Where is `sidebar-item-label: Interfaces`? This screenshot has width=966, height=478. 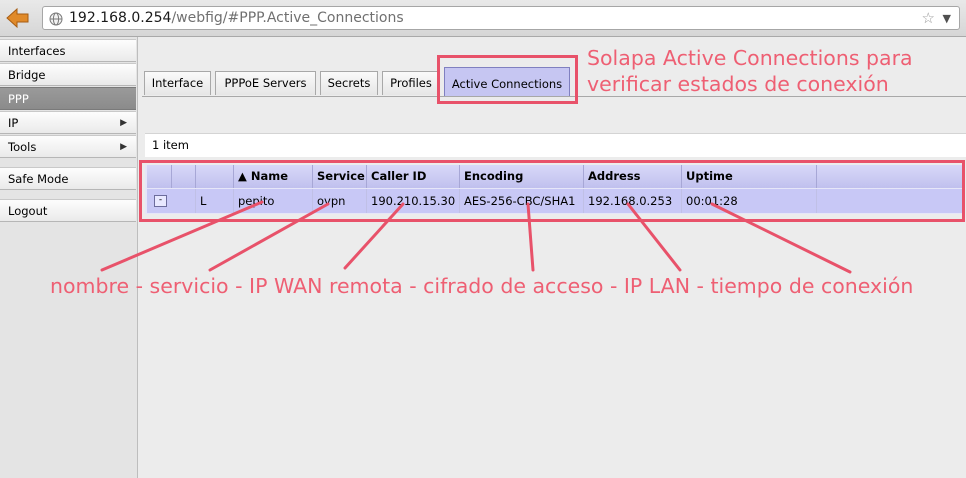
sidebar-item-label: Interfaces is located at coordinates (37, 51).